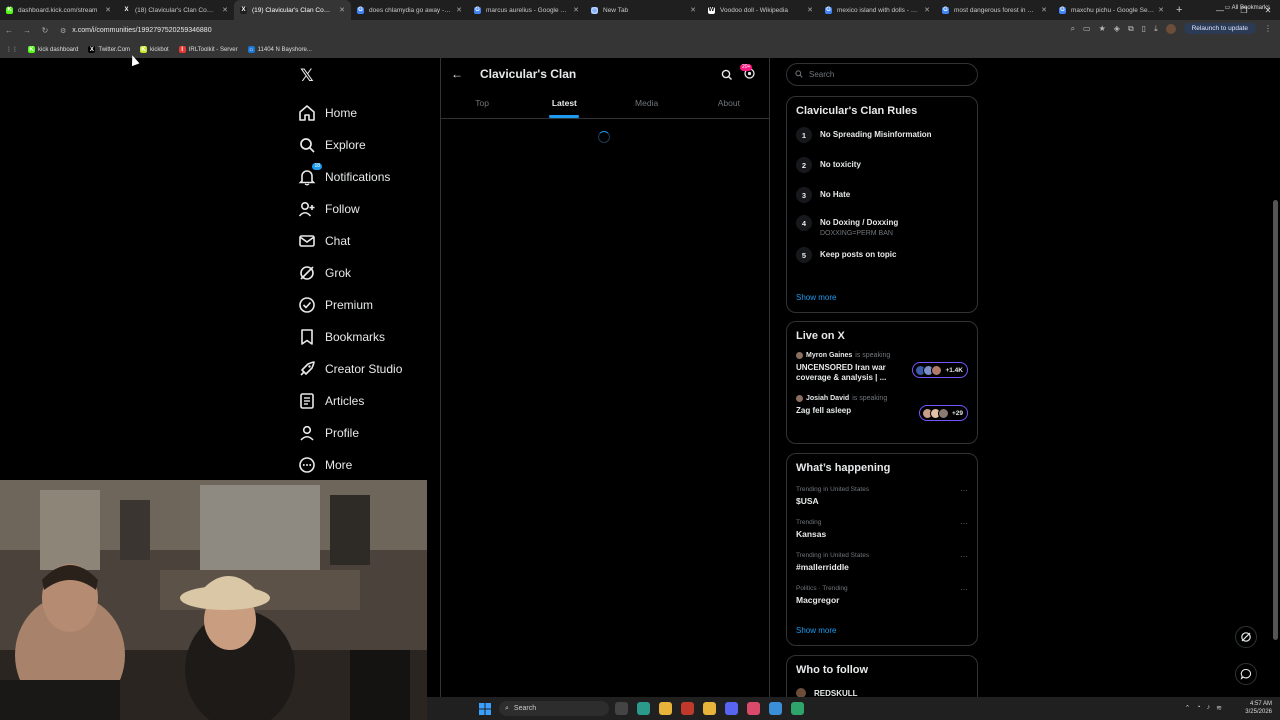  Describe the element at coordinates (350, 305) in the screenshot. I see `nav-item-premium: Premium` at that location.